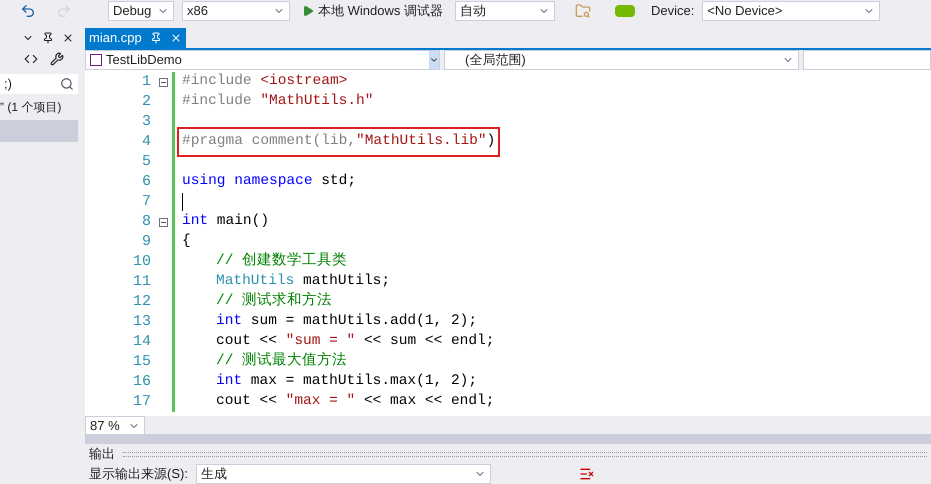 The width and height of the screenshot is (931, 484). I want to click on source-dropdown: 生成, so click(343, 474).